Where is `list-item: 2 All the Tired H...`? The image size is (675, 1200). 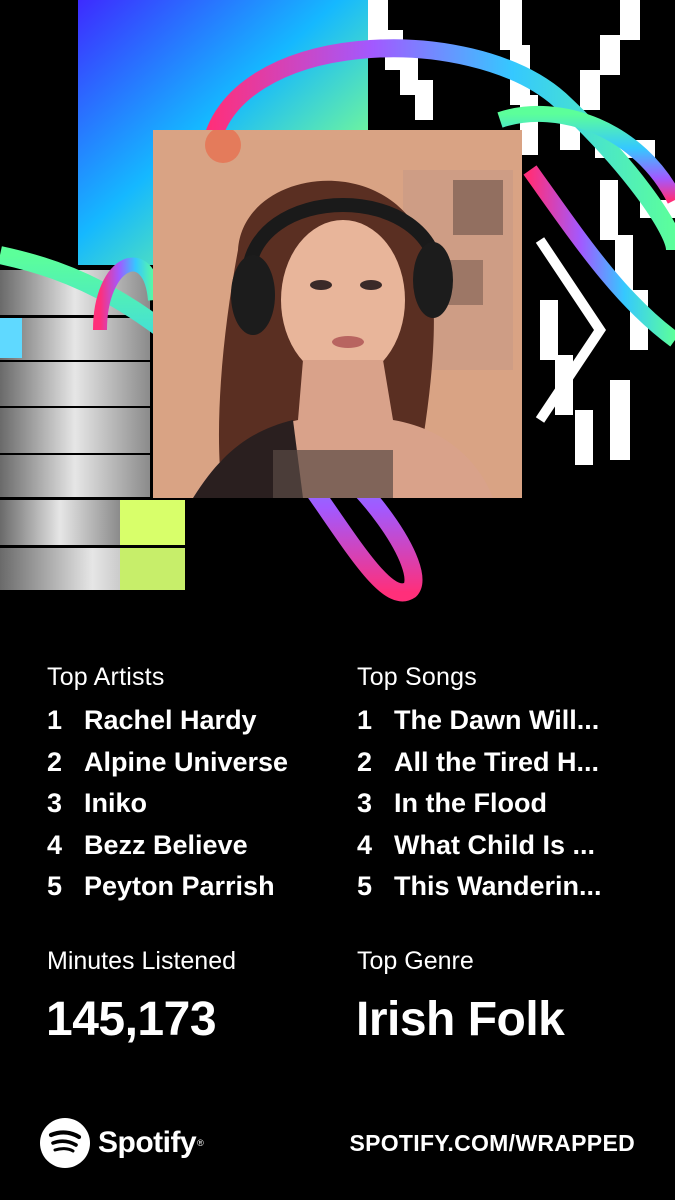
list-item: 2 All the Tired H... is located at coordinates (479, 763).